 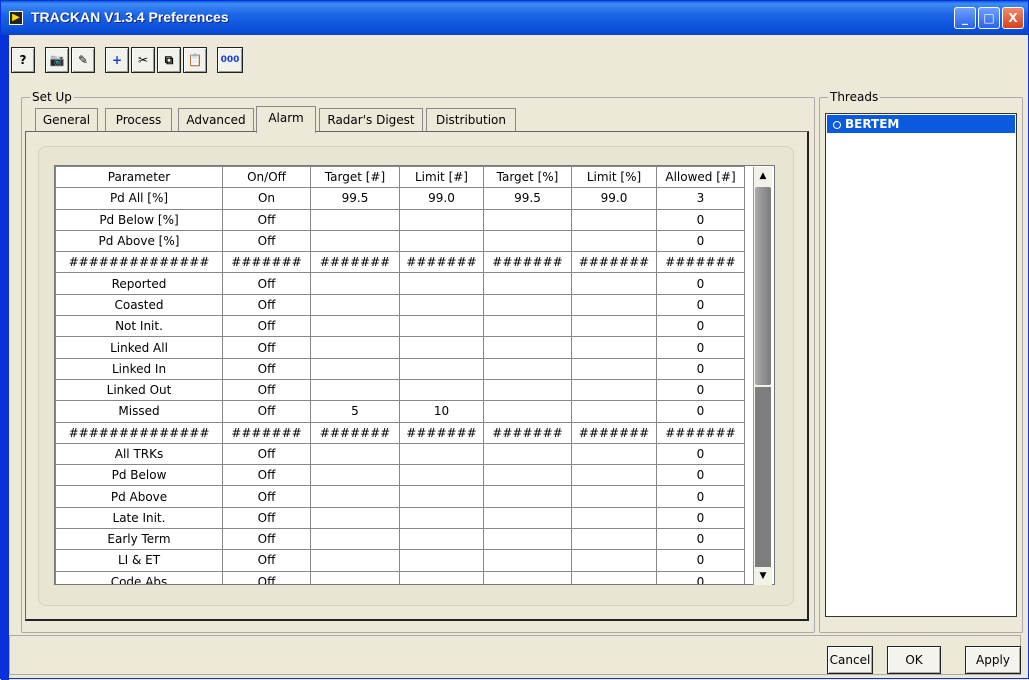 What do you see at coordinates (139, 219) in the screenshot?
I see `parameter-cell: Pd Below [%]` at bounding box center [139, 219].